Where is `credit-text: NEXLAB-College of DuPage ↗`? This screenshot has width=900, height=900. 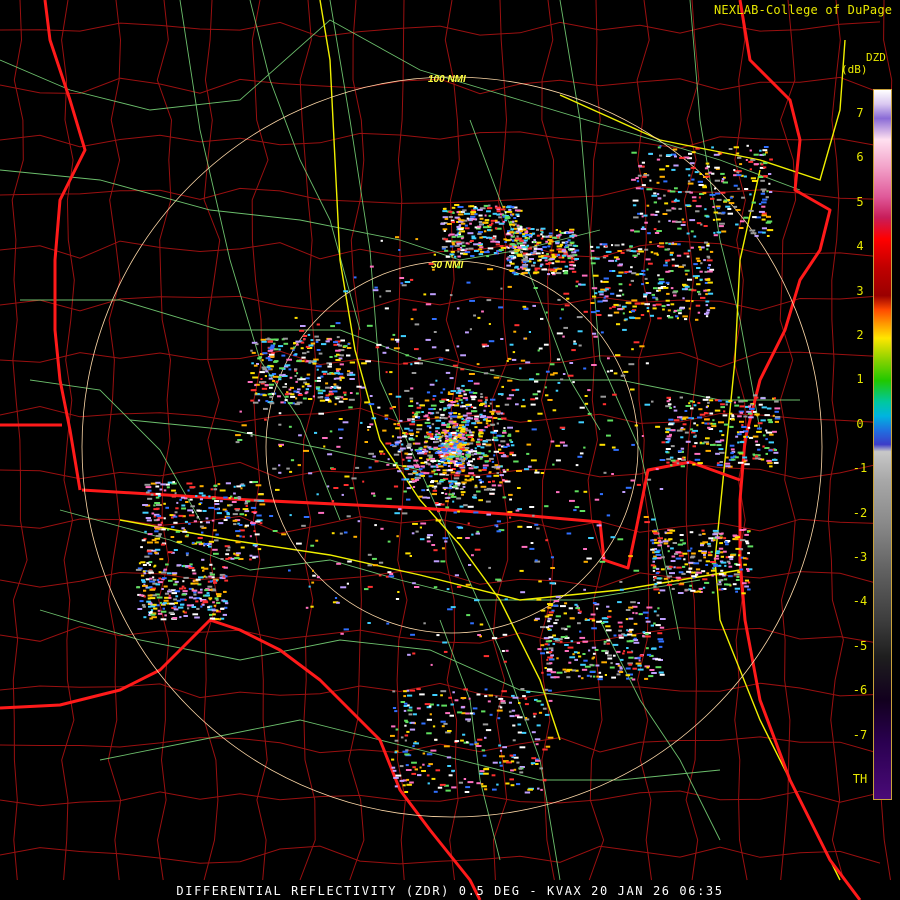 credit-text: NEXLAB-College of DuPage ↗ is located at coordinates (807, 10).